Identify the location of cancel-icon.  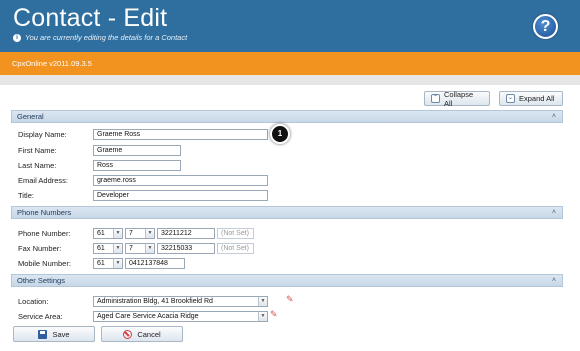
(128, 334).